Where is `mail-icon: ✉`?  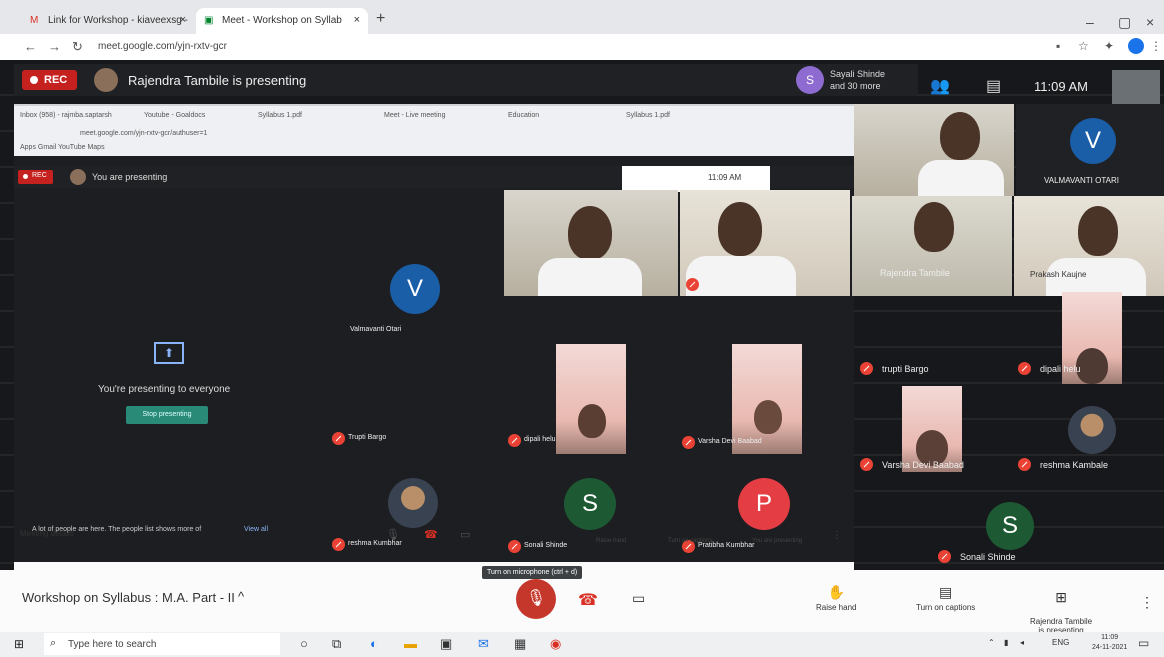
mail-icon: ✉ is located at coordinates (483, 644).